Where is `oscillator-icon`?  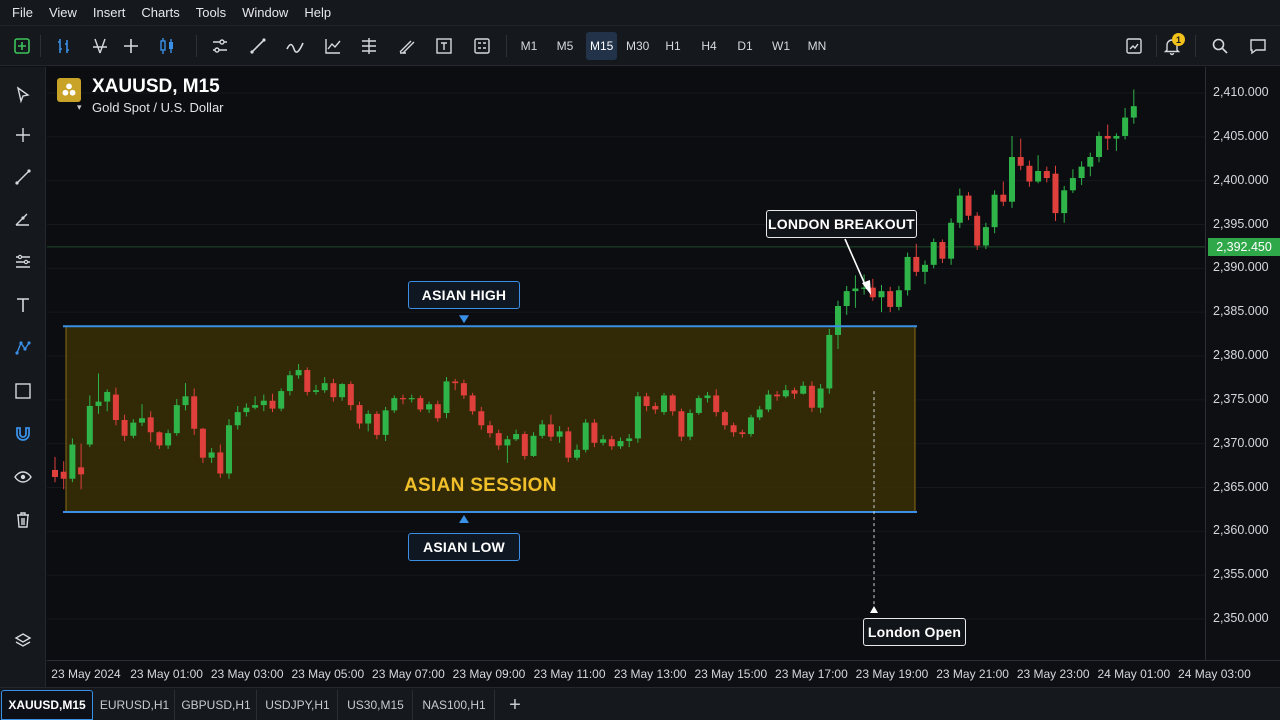 oscillator-icon is located at coordinates (333, 46).